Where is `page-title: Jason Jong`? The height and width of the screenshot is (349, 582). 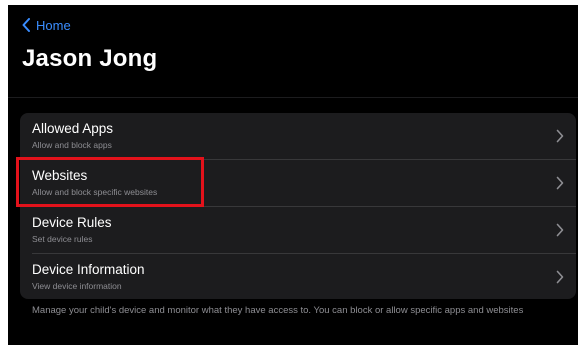
page-title: Jason Jong is located at coordinates (90, 58).